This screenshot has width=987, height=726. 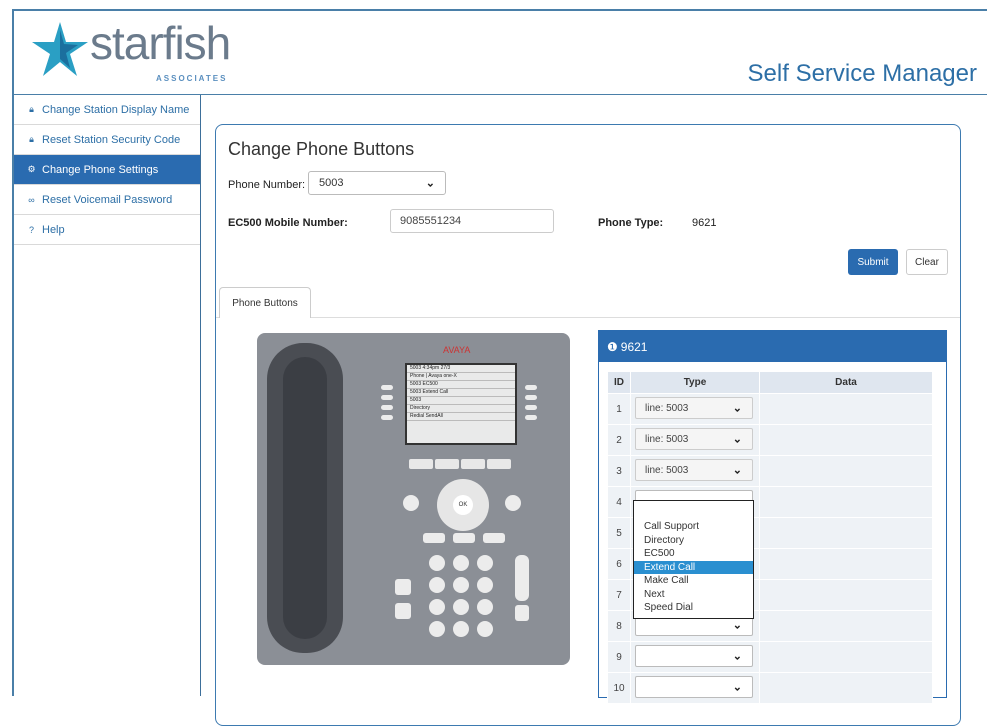 I want to click on phone-type-label: Phone Type:, so click(x=631, y=223).